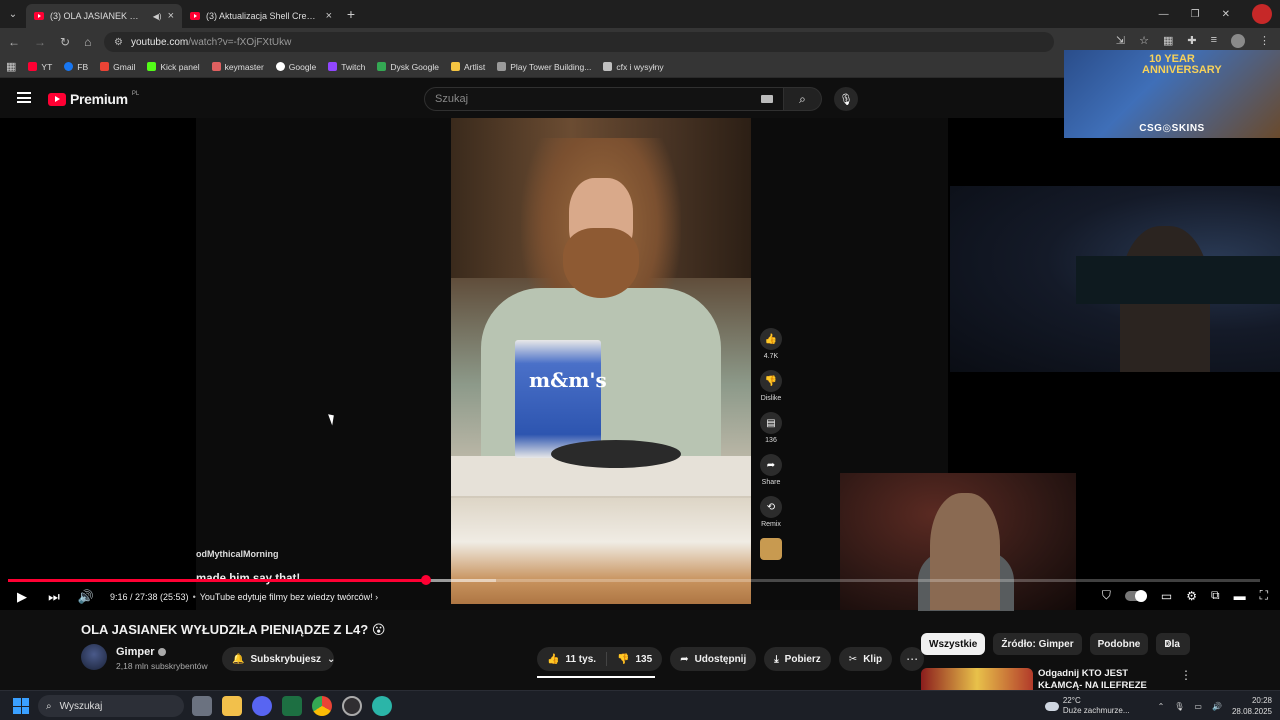 The width and height of the screenshot is (1280, 720). I want to click on excel-icon, so click(292, 706).